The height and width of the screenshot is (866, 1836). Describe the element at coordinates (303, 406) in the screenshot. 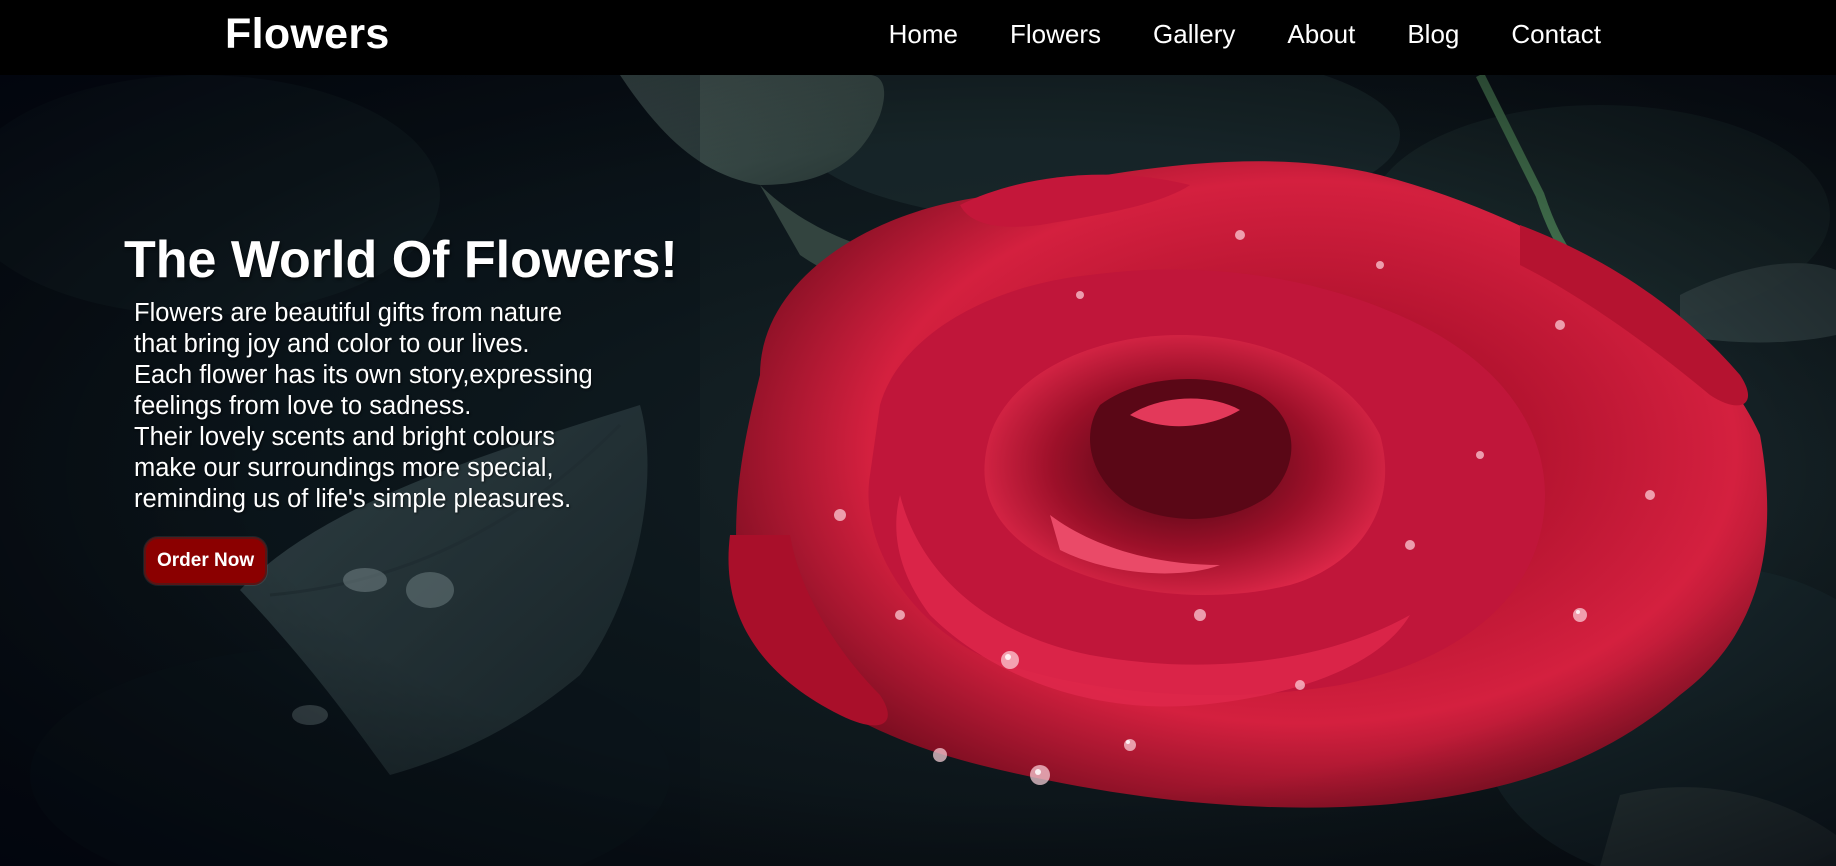

I see `hero-description-line: feelings from love to sadness.` at that location.